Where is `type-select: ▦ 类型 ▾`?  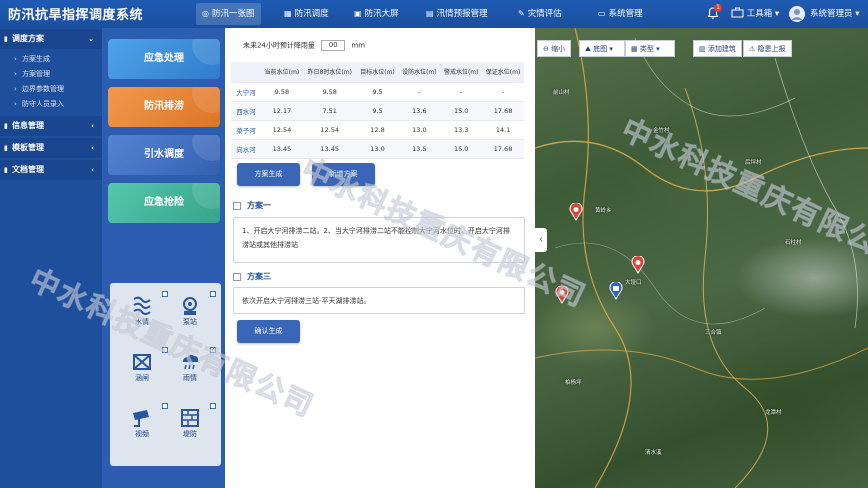
type-select: ▦ 类型 ▾ is located at coordinates (650, 48).